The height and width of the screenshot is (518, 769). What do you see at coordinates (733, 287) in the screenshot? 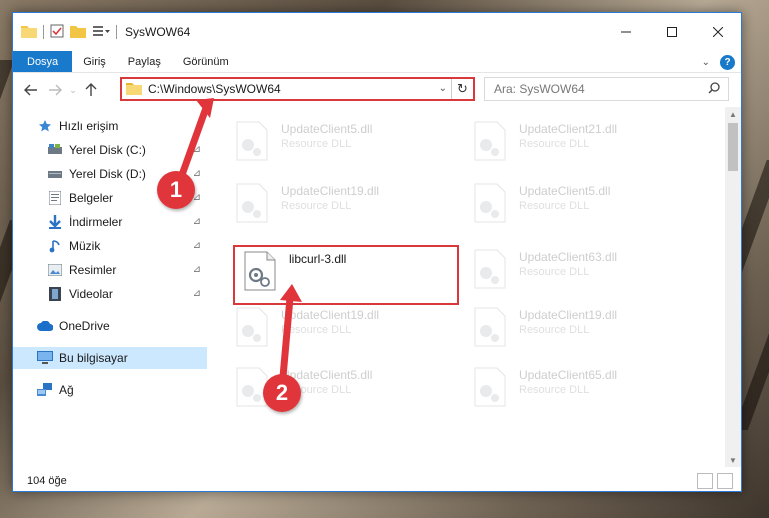
I see `vertical-scrollbar: ▲ ▼` at bounding box center [733, 287].